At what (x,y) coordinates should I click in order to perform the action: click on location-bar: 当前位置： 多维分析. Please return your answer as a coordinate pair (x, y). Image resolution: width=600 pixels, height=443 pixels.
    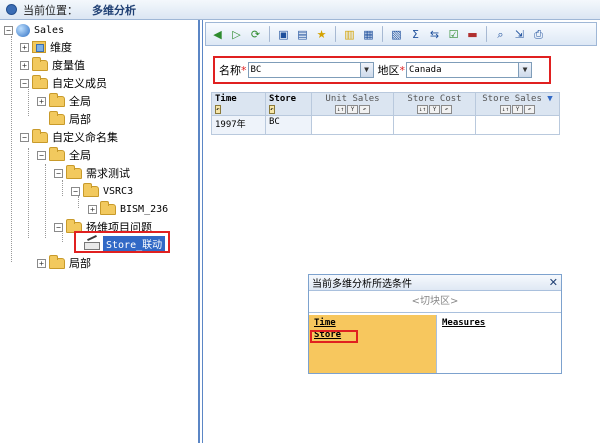
    Looking at the image, I should click on (300, 10).